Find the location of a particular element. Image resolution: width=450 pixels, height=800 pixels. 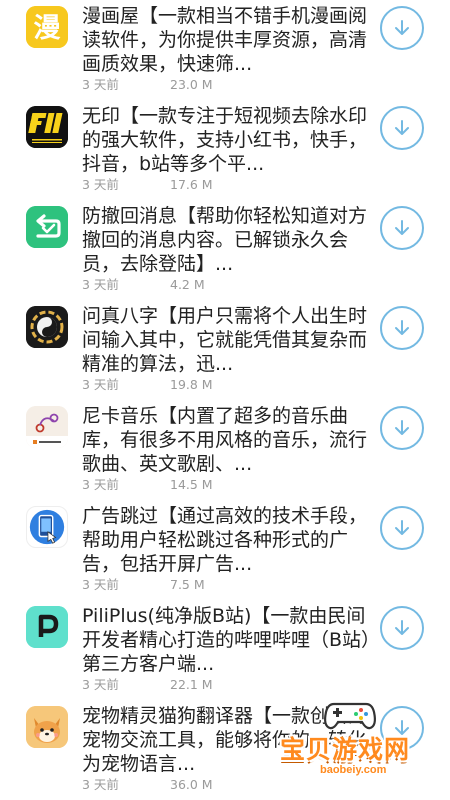

file-size: 19.8 M is located at coordinates (191, 384).